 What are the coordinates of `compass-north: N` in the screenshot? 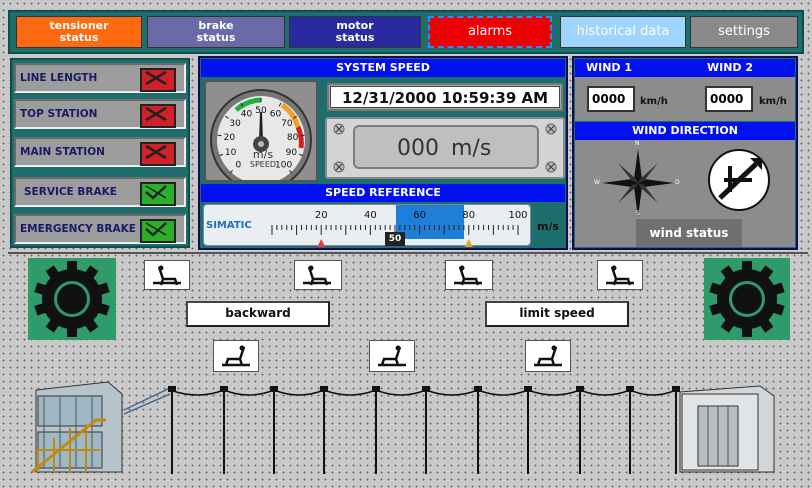 It's located at (637, 143).